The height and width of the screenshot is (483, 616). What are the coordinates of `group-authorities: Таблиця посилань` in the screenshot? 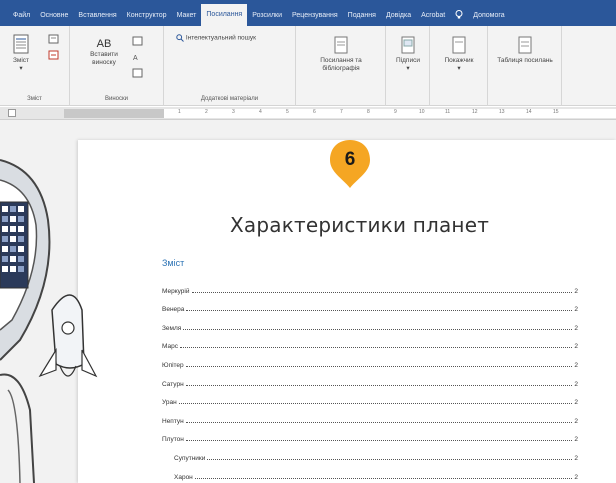 It's located at (525, 66).